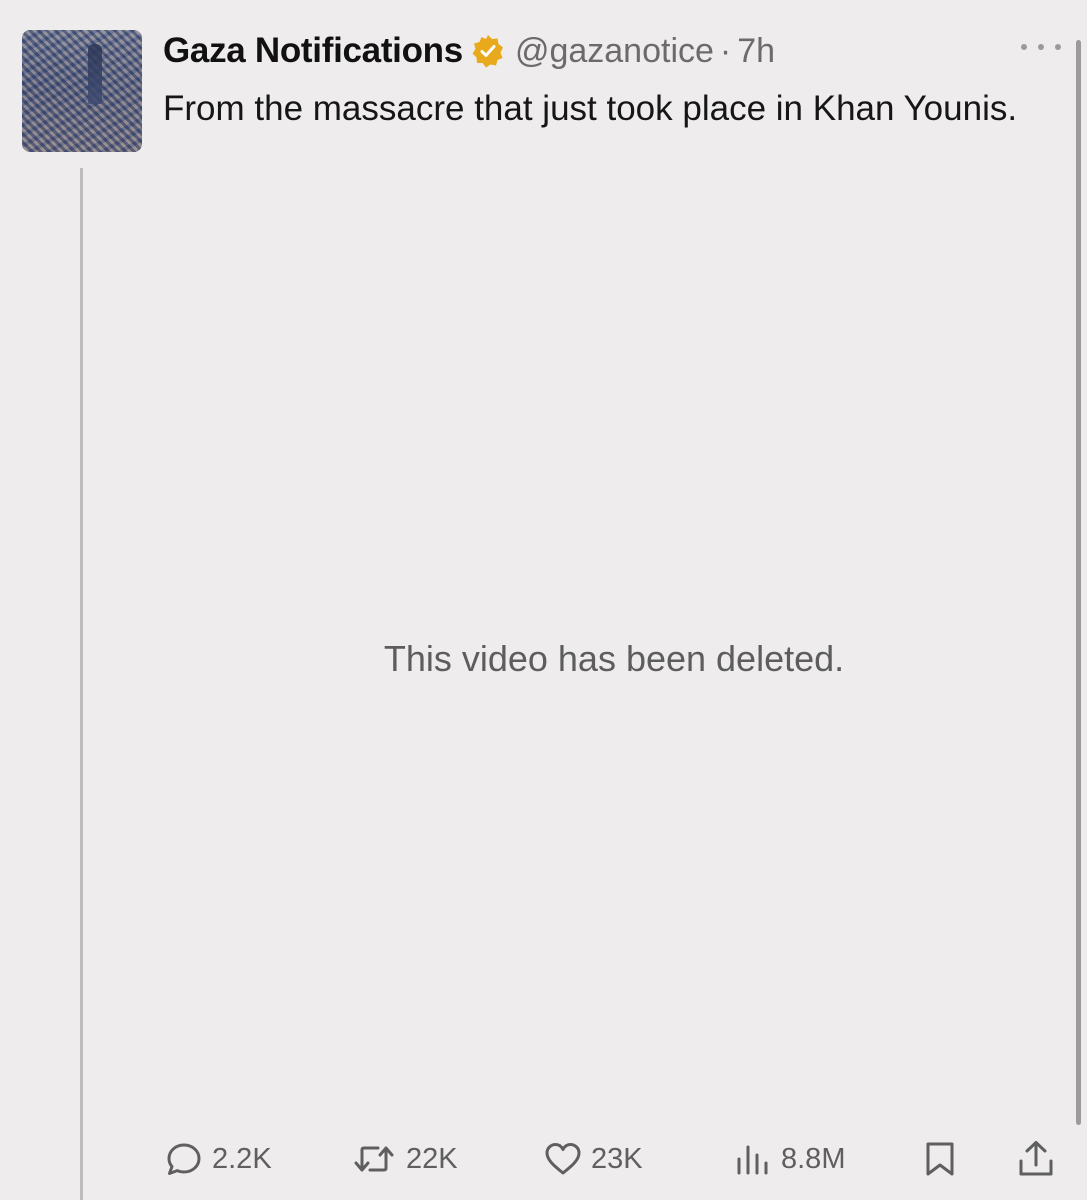 The height and width of the screenshot is (1200, 1087). What do you see at coordinates (184, 1159) in the screenshot?
I see `reply-icon` at bounding box center [184, 1159].